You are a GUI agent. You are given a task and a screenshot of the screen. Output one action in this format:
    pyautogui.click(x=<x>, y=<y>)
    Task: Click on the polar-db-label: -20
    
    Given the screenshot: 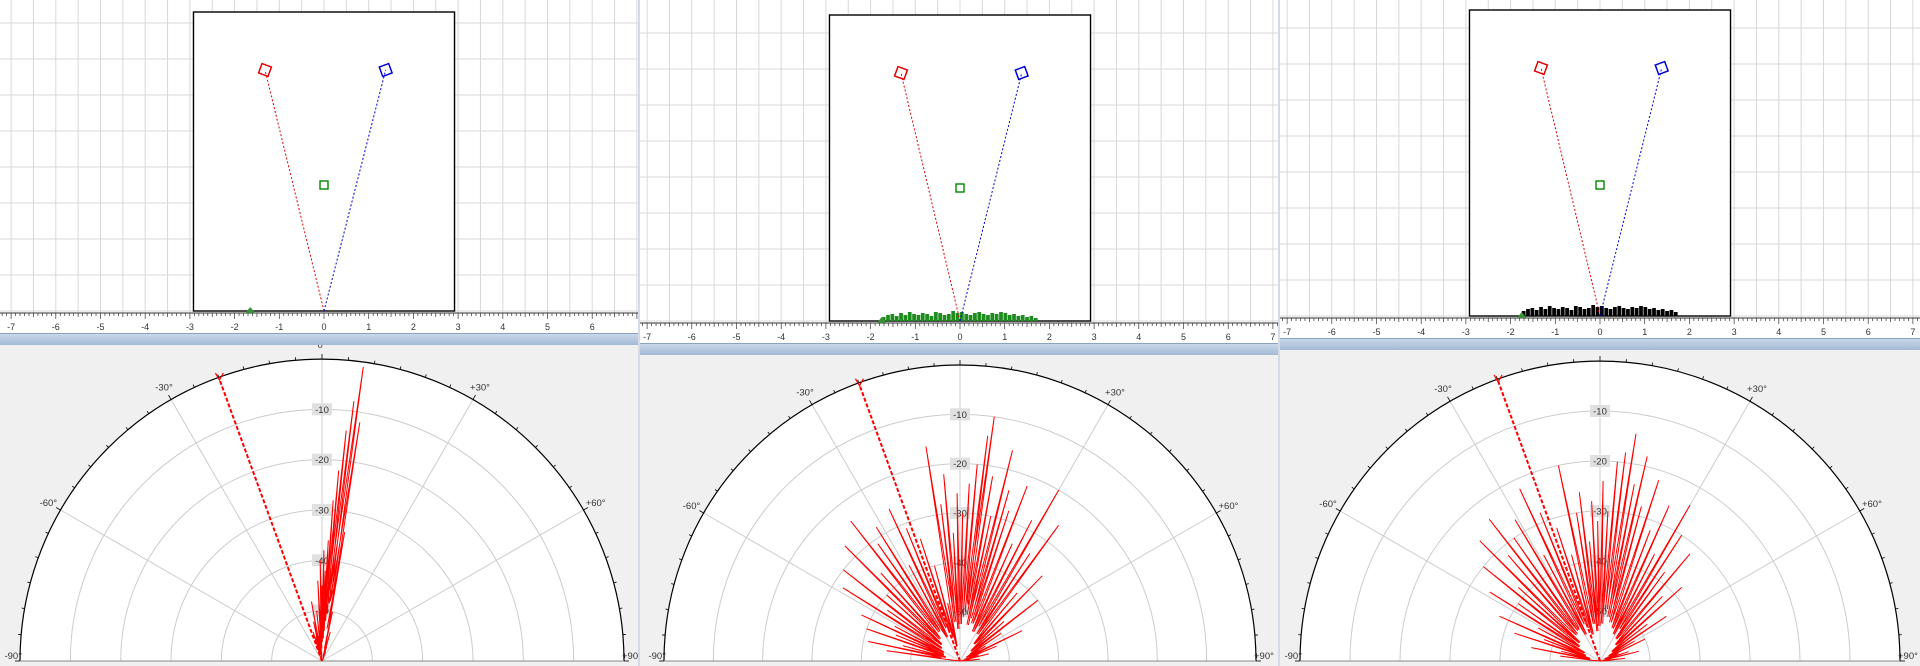 What is the action you would take?
    pyautogui.click(x=322, y=460)
    